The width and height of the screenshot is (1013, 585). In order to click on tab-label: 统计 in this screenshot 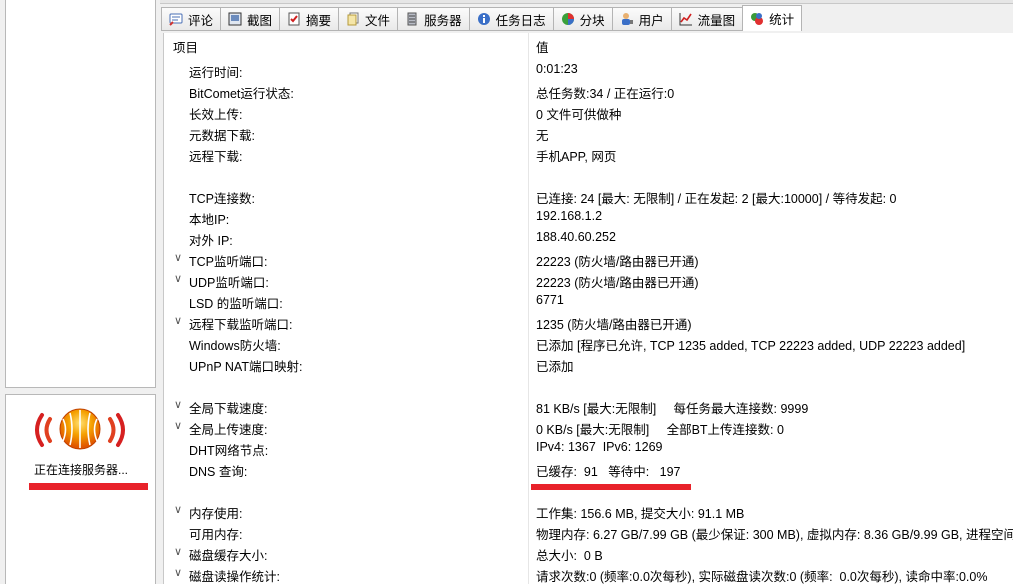, I will do `click(782, 20)`.